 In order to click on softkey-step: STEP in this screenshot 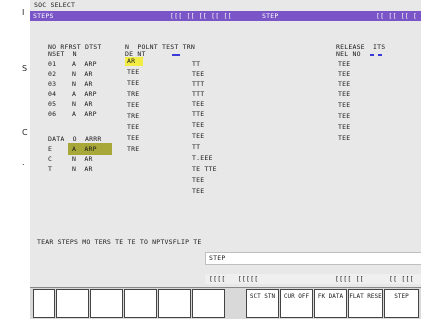, I will do `click(401, 303)`.